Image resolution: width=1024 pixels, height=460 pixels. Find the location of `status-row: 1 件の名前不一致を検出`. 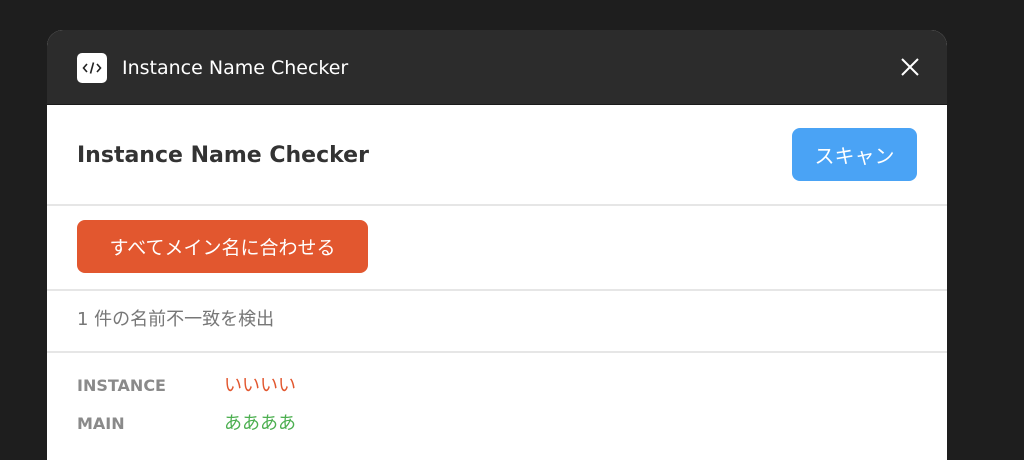

status-row: 1 件の名前不一致を検出 is located at coordinates (497, 322).